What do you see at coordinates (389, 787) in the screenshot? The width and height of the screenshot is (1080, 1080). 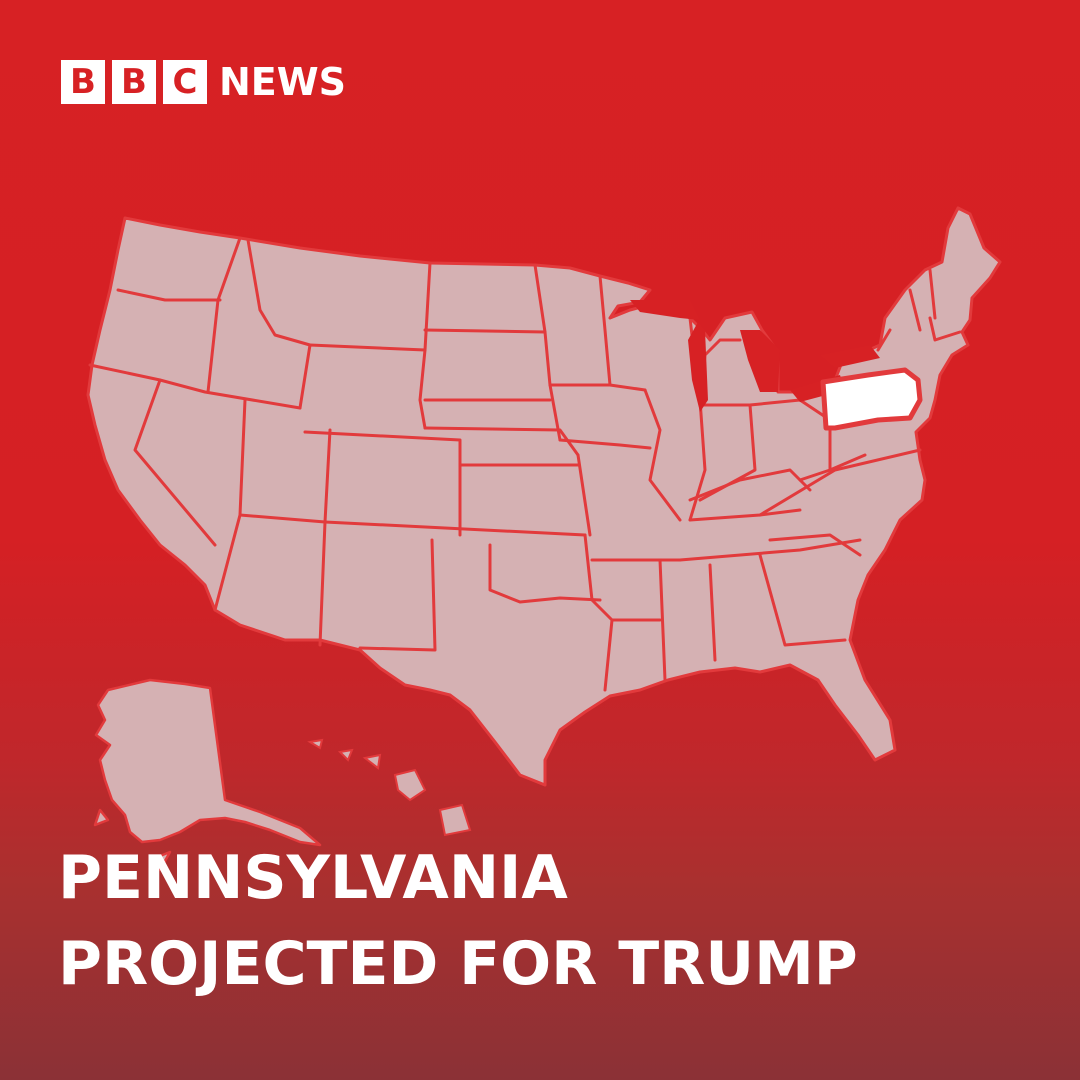 I see `hawaii-shape` at bounding box center [389, 787].